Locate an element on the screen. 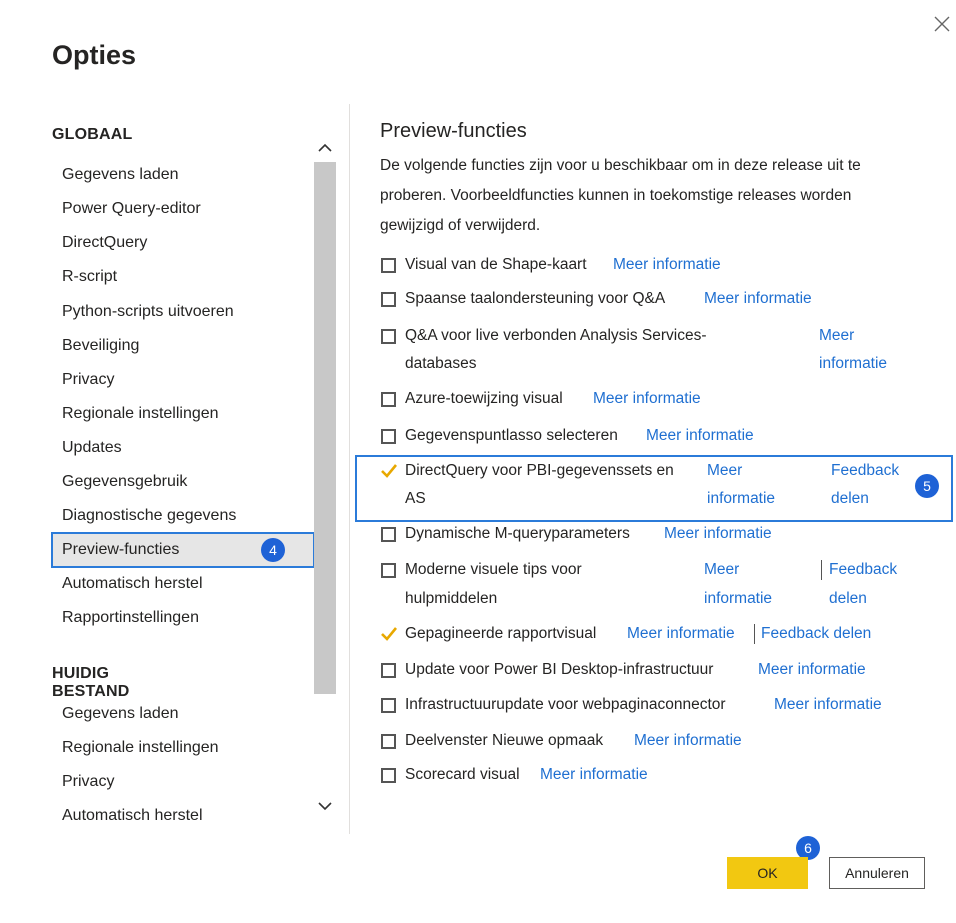  nav-item-file-regionale-instellingen: Regionale instellingen is located at coordinates (183, 748).